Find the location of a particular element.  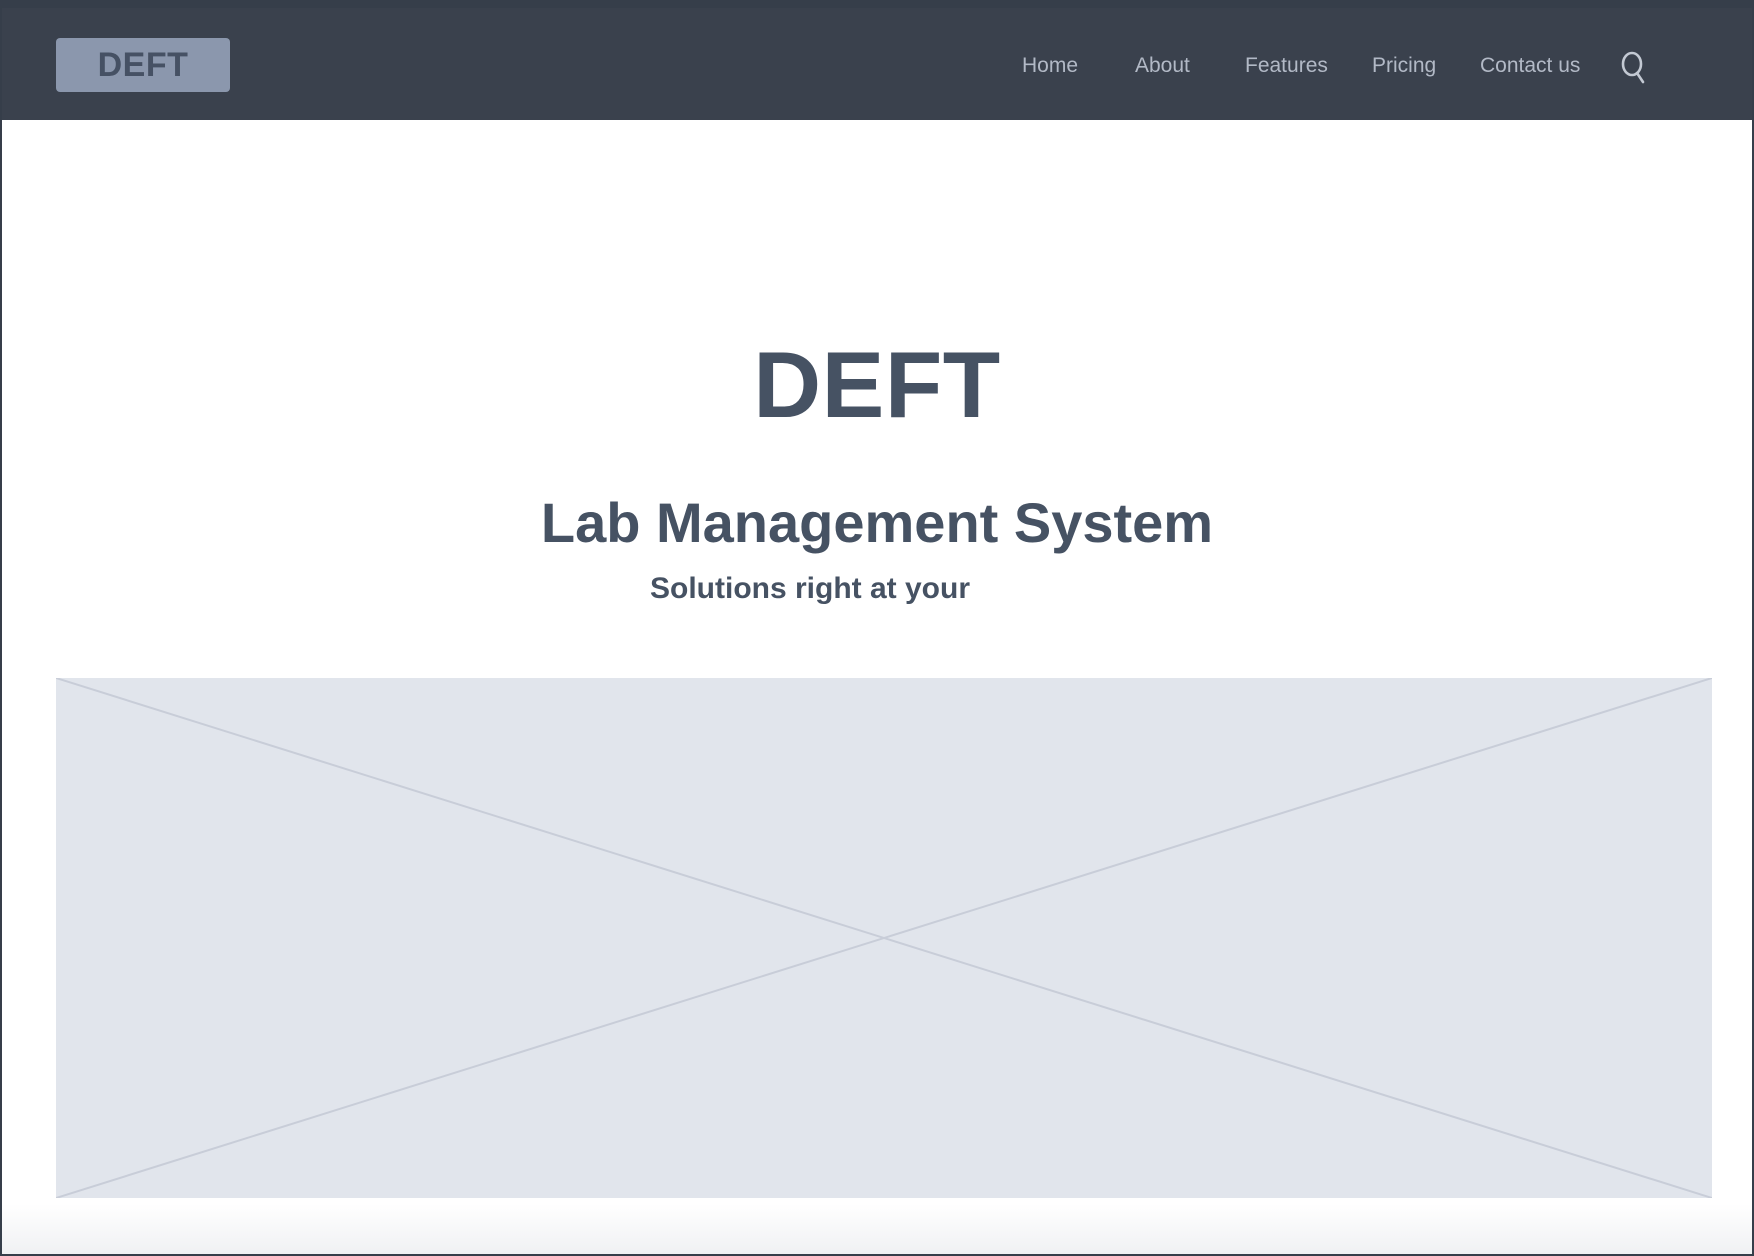

nav-link-home: Home is located at coordinates (1050, 66).